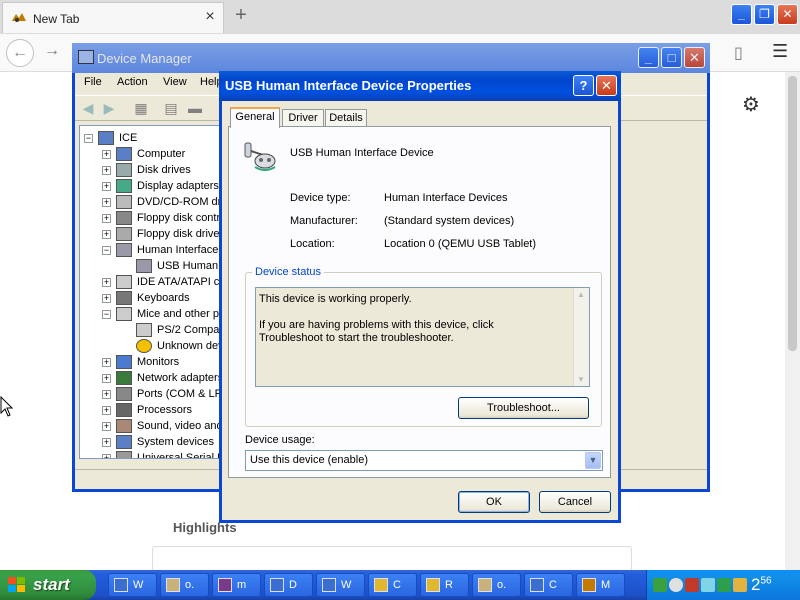 Image resolution: width=800 pixels, height=600 pixels. I want to click on browser-scrollbar, so click(792, 321).